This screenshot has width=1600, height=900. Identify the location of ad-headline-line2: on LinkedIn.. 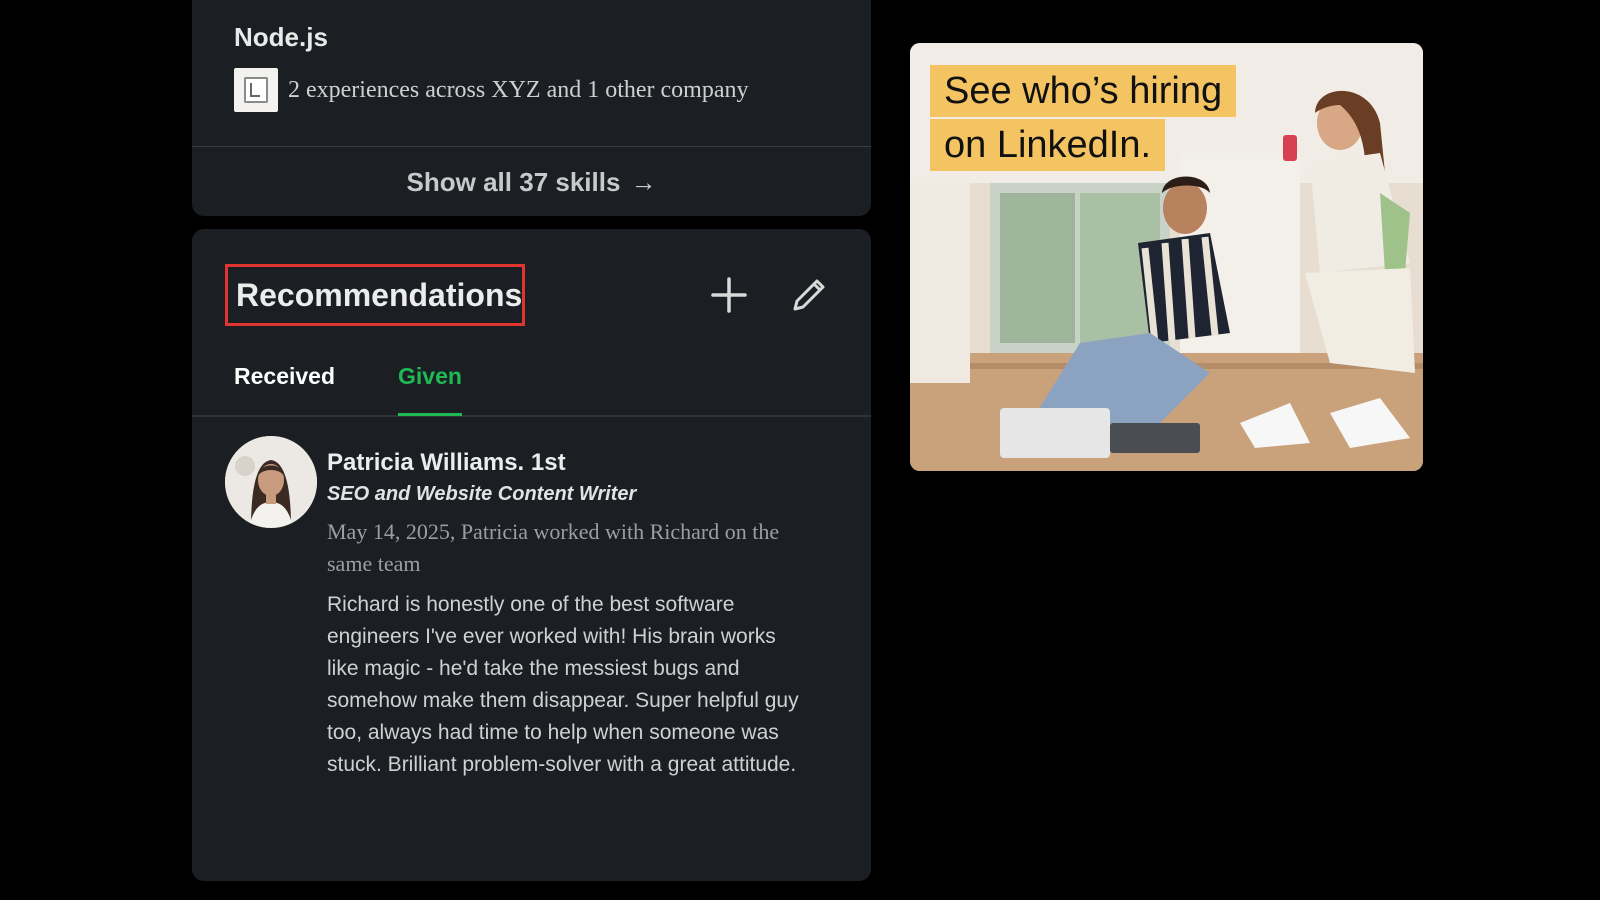
(1048, 145).